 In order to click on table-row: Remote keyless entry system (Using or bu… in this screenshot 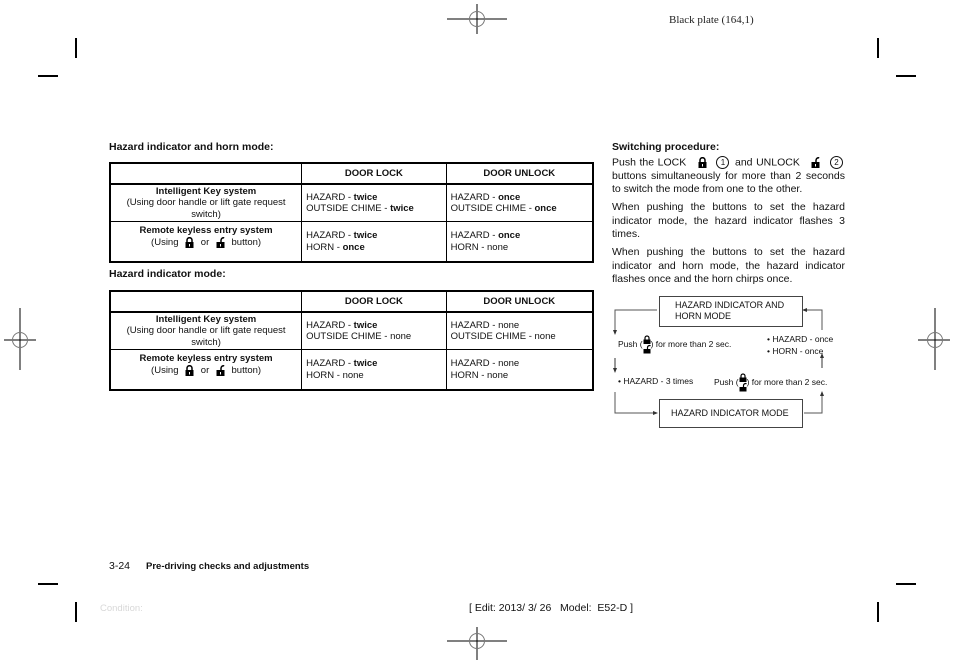, I will do `click(351, 242)`.